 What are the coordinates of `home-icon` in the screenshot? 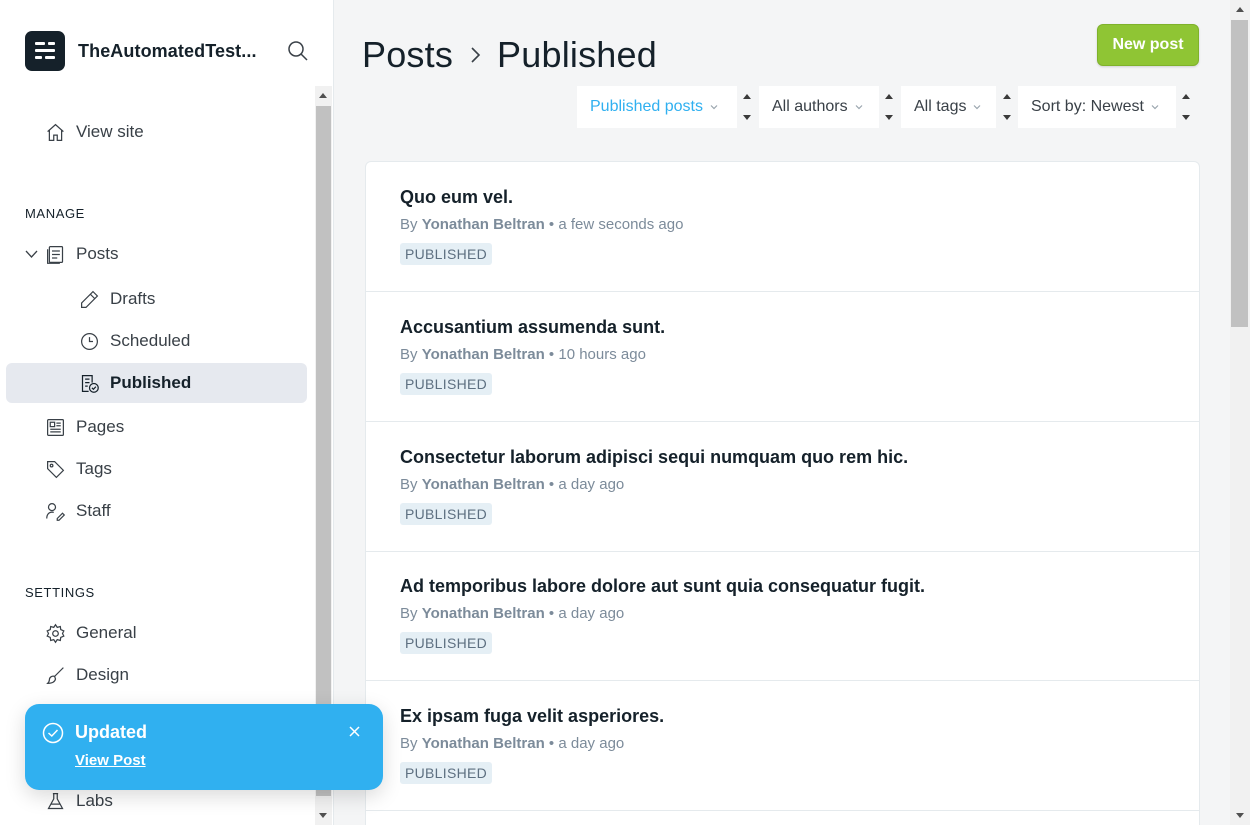 It's located at (55, 132).